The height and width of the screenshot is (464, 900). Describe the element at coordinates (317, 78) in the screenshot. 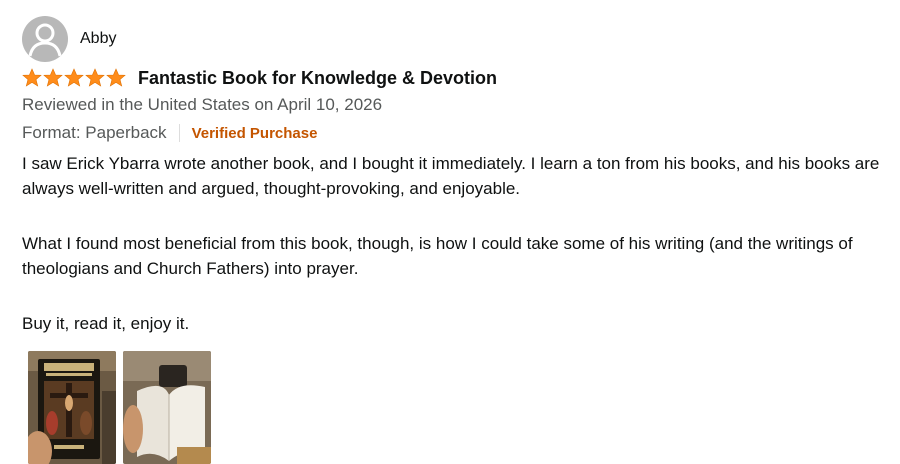

I see `review-title: Fantastic Book for Knowledge & Devotion` at that location.